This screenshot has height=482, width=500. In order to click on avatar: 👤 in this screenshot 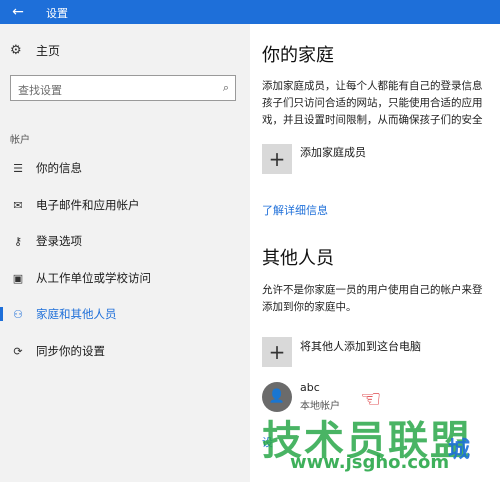, I will do `click(277, 396)`.